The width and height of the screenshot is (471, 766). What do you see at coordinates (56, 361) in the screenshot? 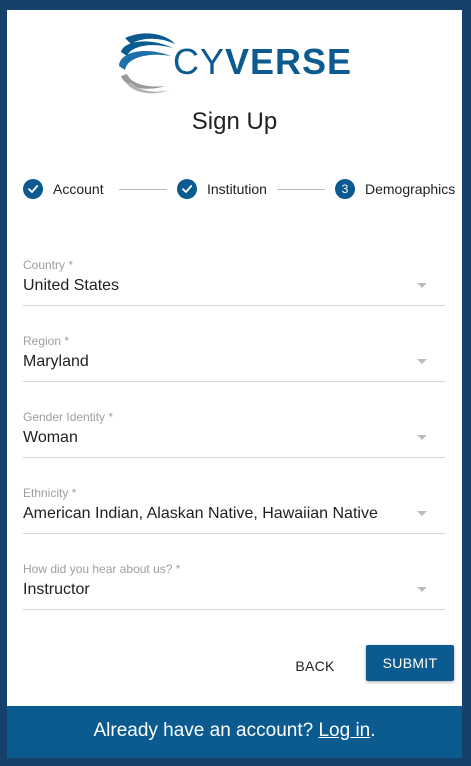
I see `region-value: Maryland` at bounding box center [56, 361].